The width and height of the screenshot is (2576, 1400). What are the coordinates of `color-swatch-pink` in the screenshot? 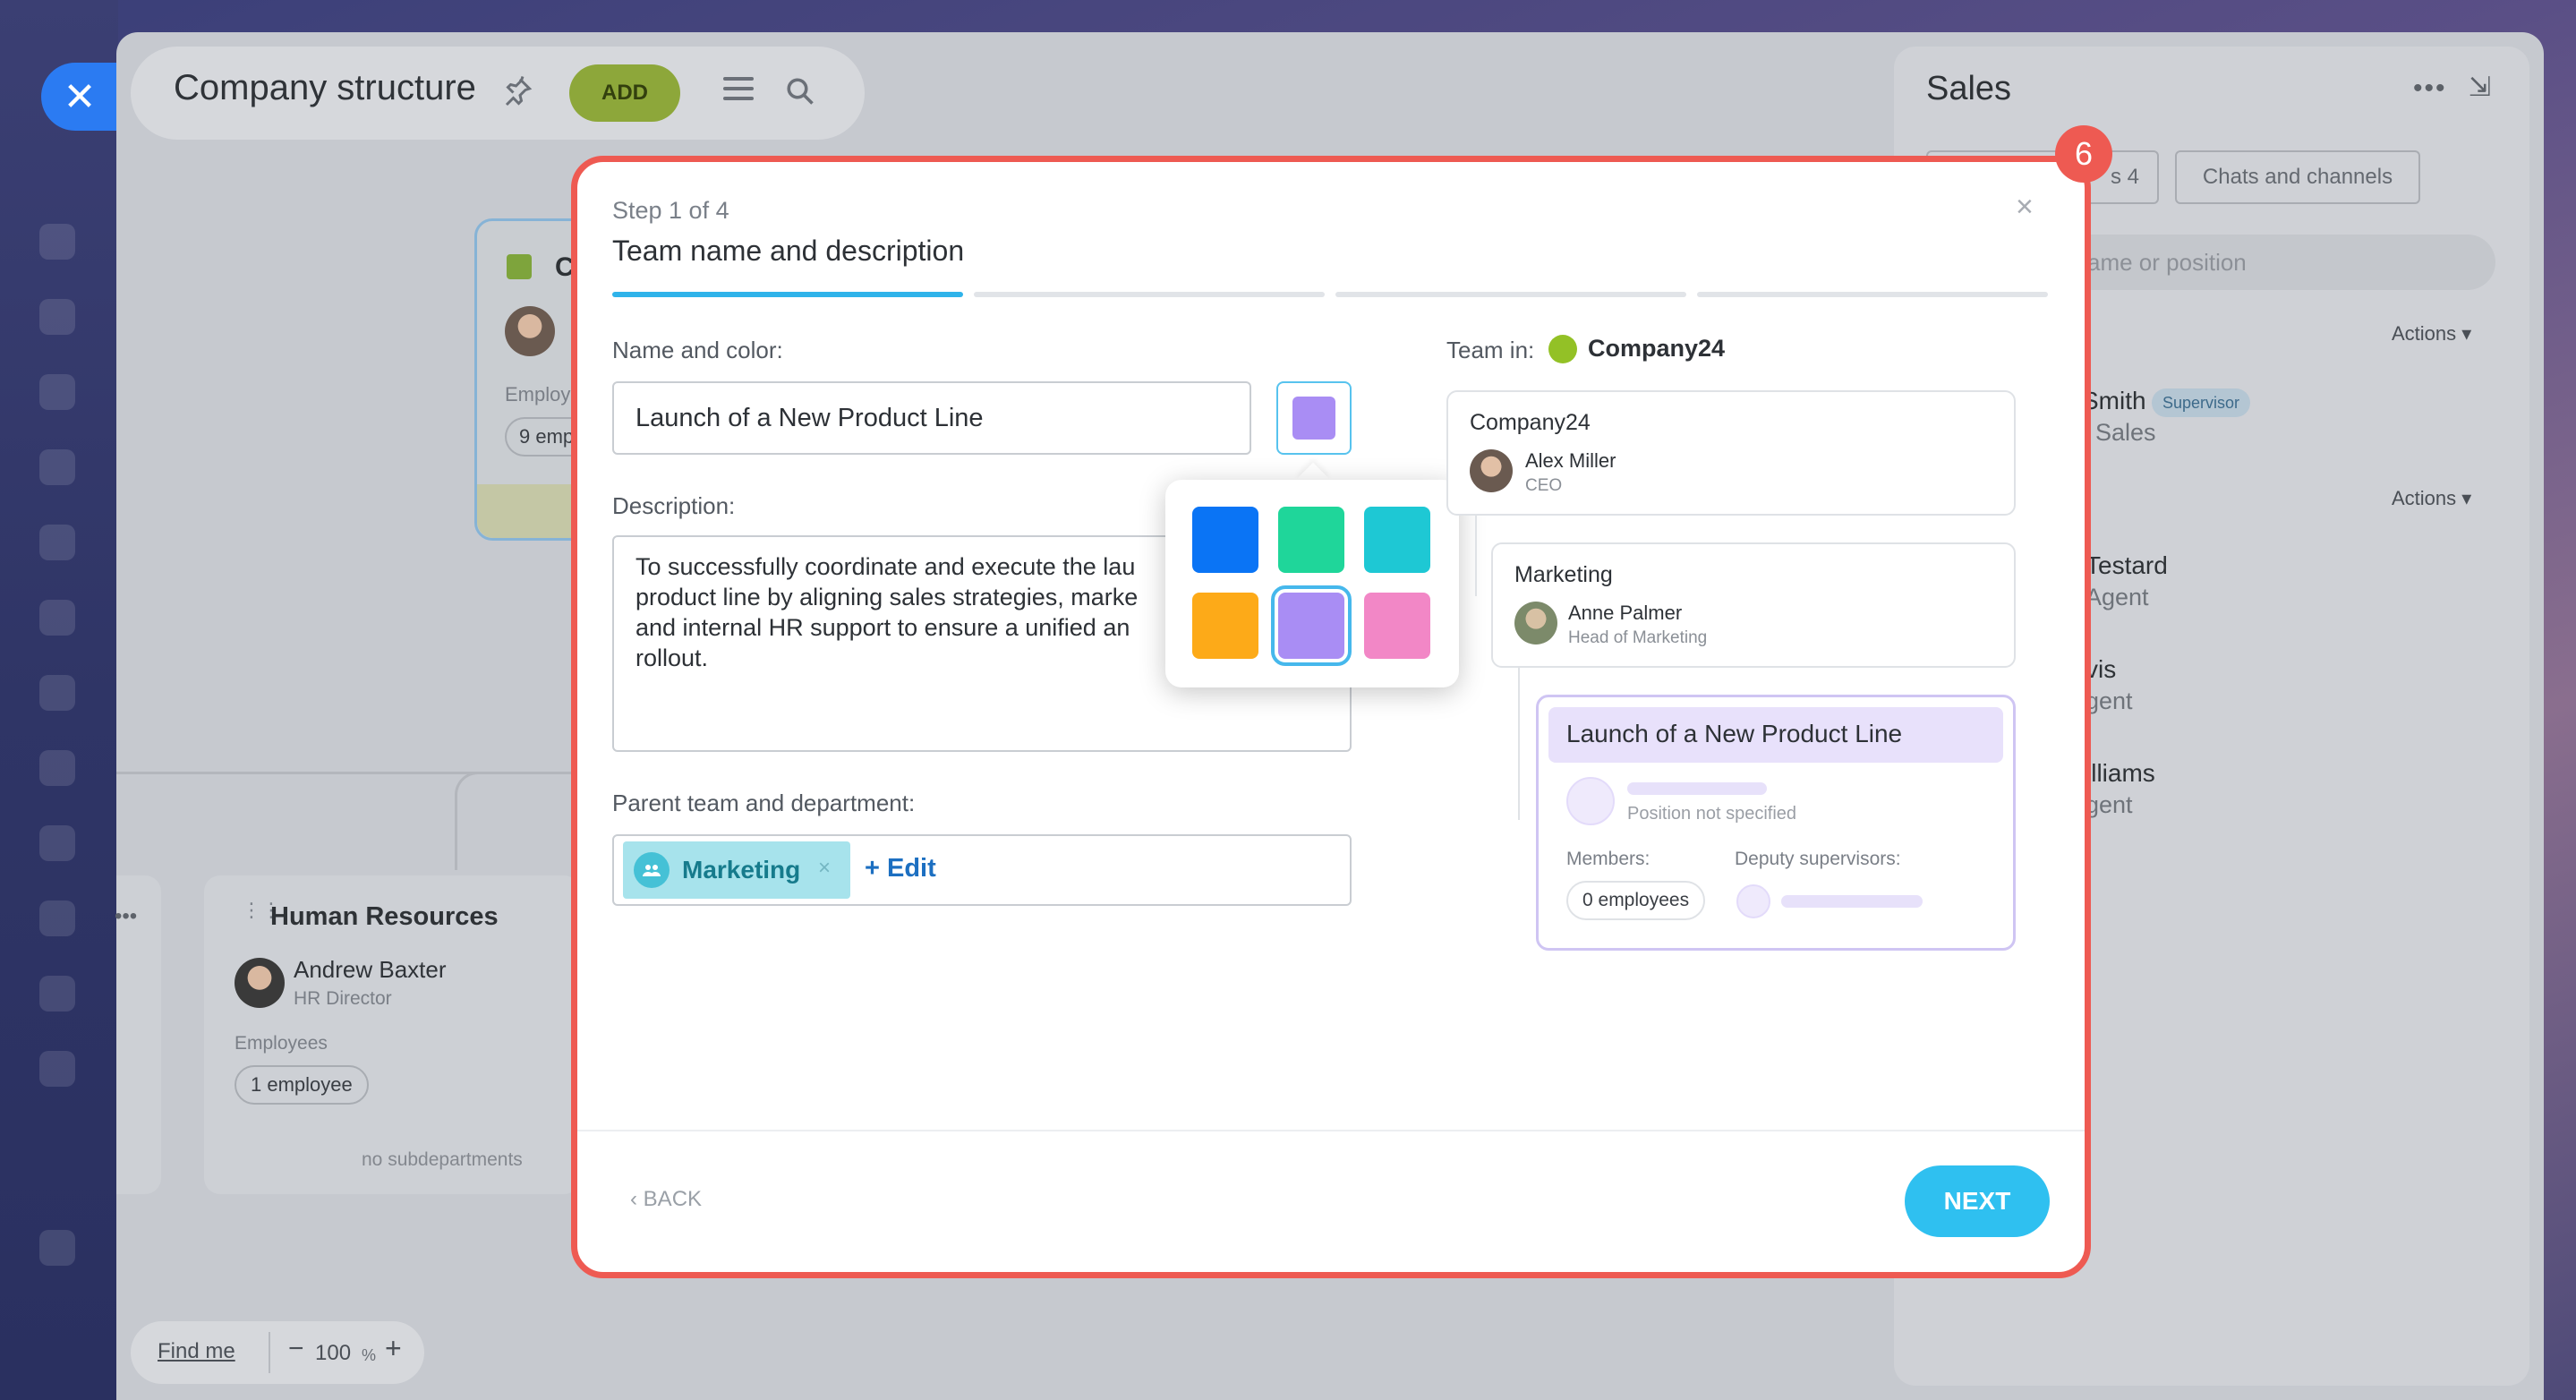 It's located at (1397, 626).